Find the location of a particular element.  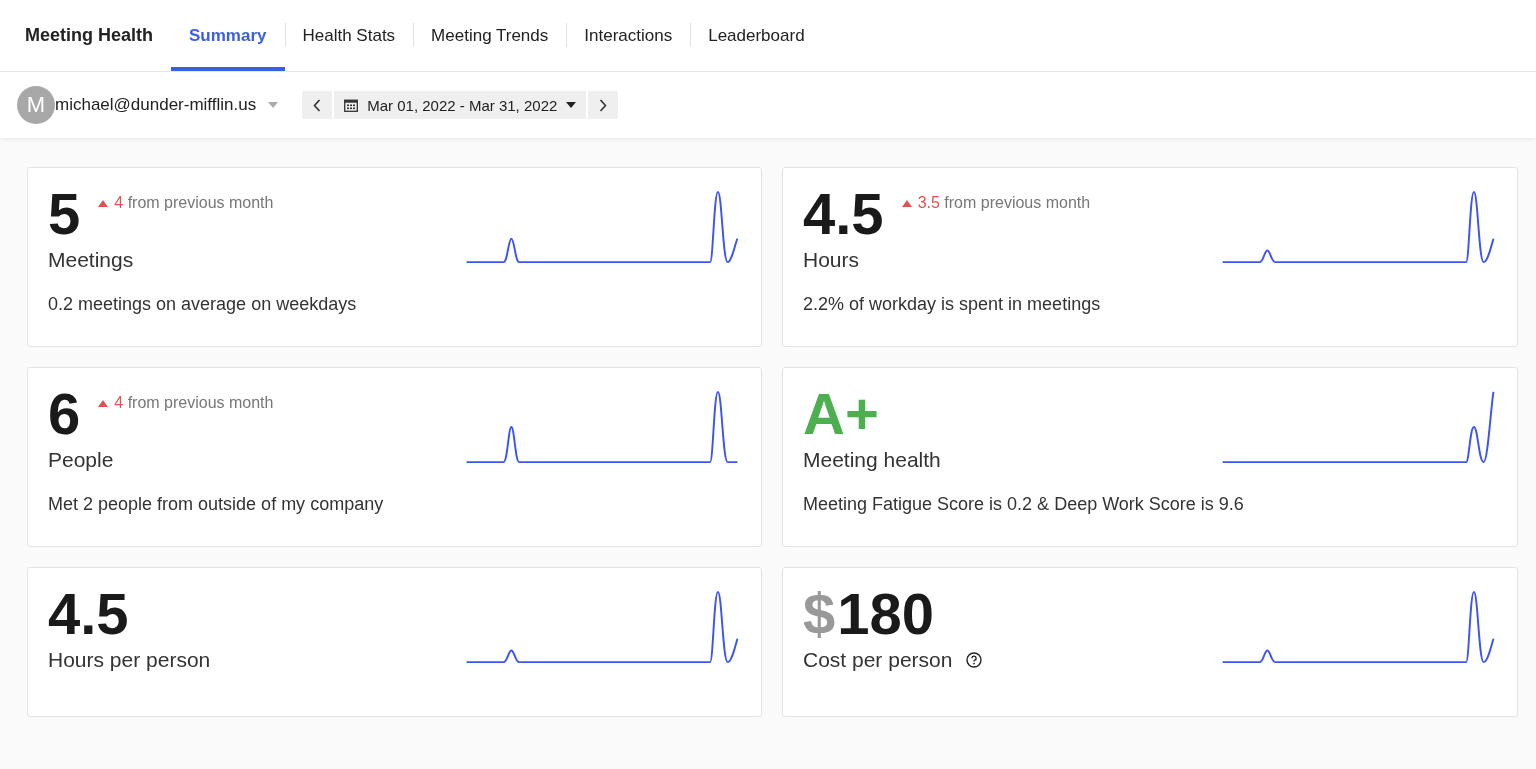

grade-value: A+ is located at coordinates (841, 414).